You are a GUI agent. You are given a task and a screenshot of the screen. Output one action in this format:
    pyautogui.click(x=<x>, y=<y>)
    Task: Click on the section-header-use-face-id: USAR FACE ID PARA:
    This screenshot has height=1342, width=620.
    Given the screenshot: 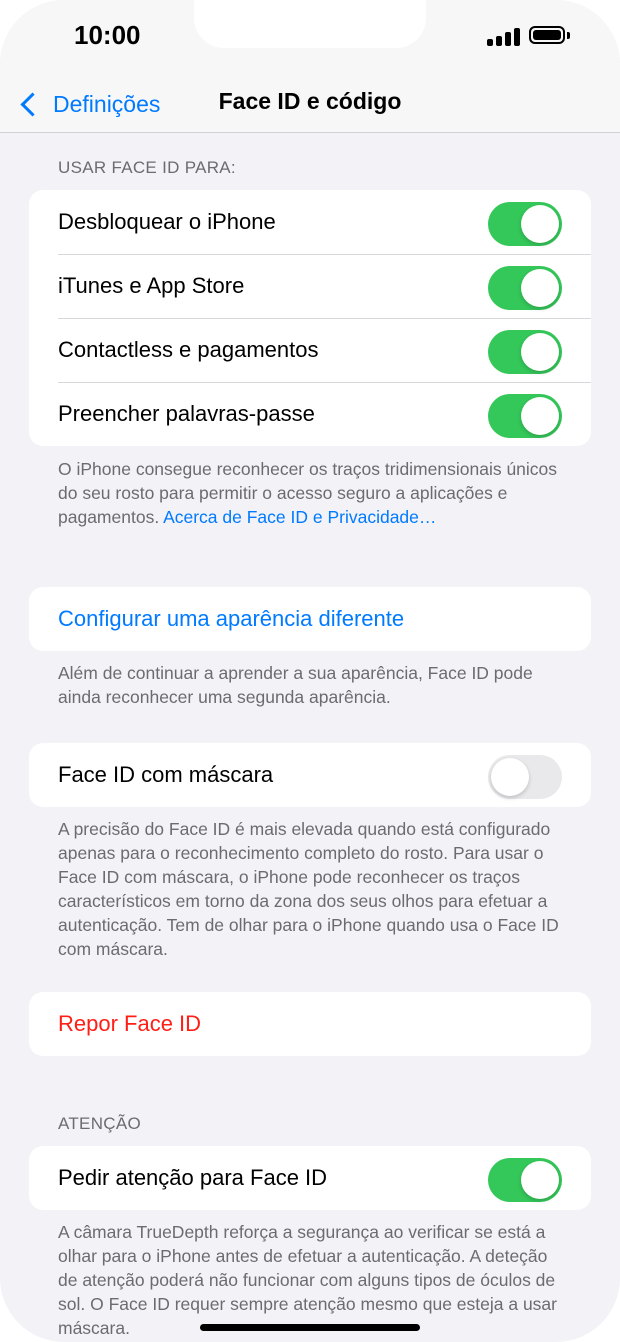 What is the action you would take?
    pyautogui.click(x=147, y=167)
    